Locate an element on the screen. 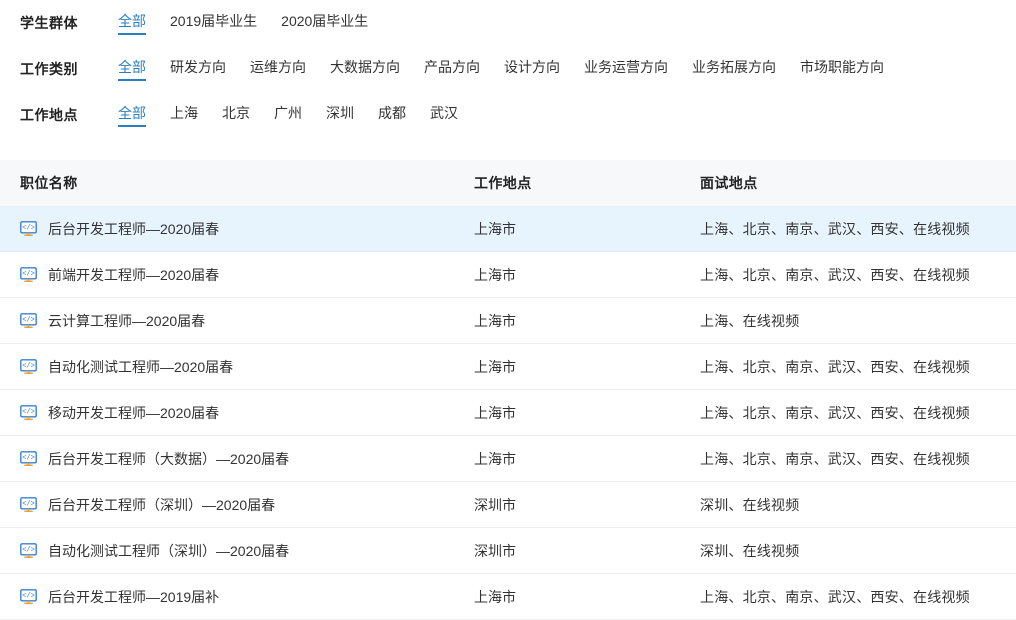 The image size is (1016, 620). job-title-text: 自动化测试工程师（深圳）—2020届春 is located at coordinates (169, 550).